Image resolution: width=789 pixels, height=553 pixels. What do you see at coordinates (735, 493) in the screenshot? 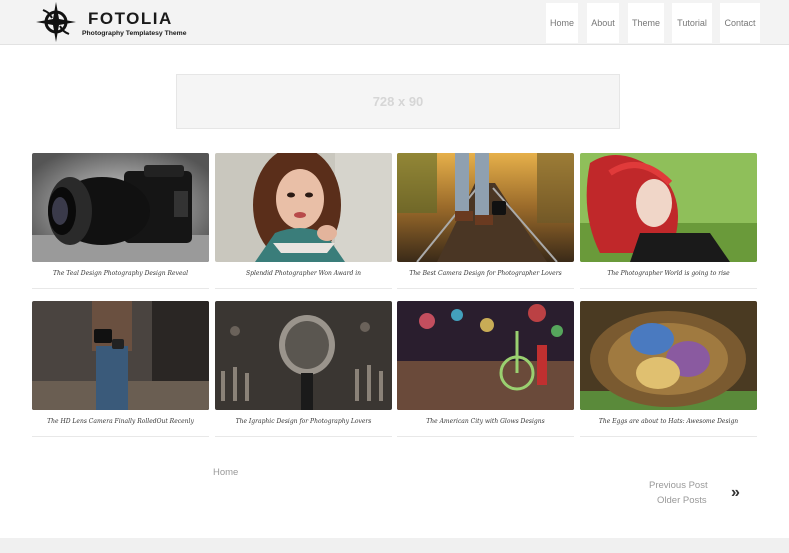
I see `next-arrow-icon: »` at bounding box center [735, 493].